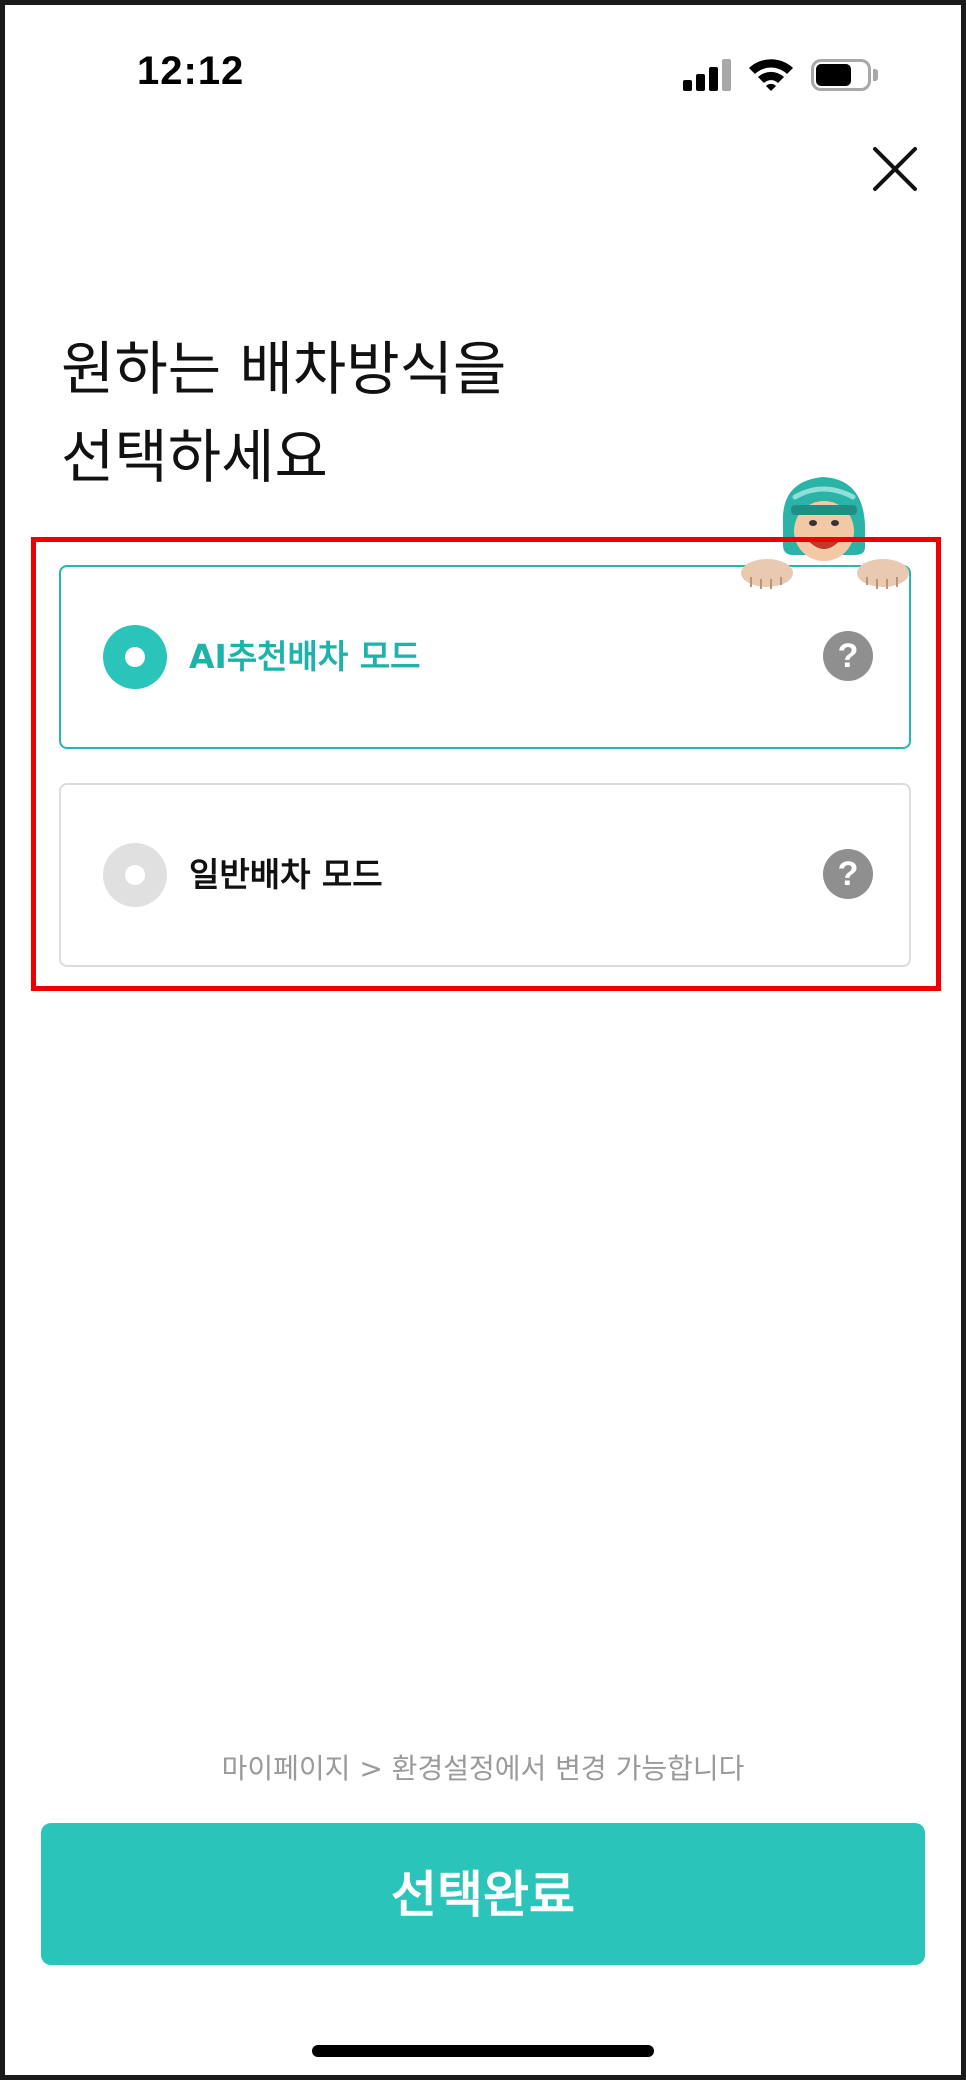  I want to click on confirm-selection-button: 선택완료, so click(483, 1894).